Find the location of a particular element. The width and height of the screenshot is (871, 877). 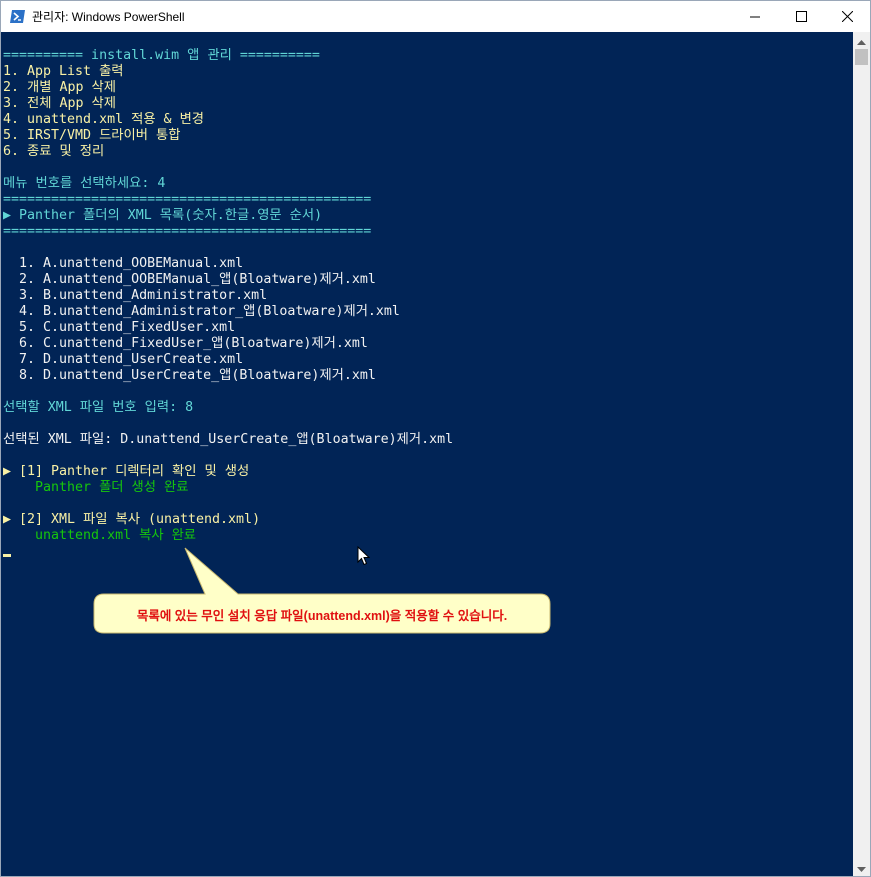

close-button is located at coordinates (847, 16).